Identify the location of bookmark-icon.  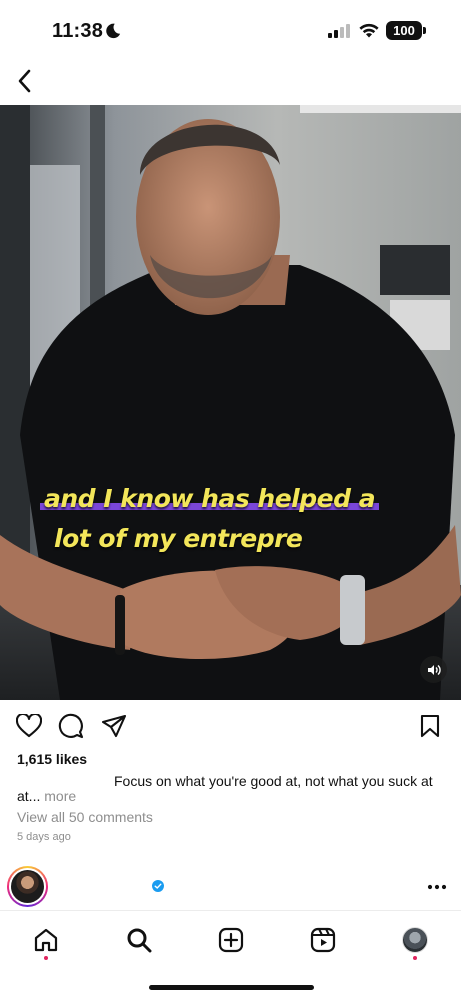
(430, 726).